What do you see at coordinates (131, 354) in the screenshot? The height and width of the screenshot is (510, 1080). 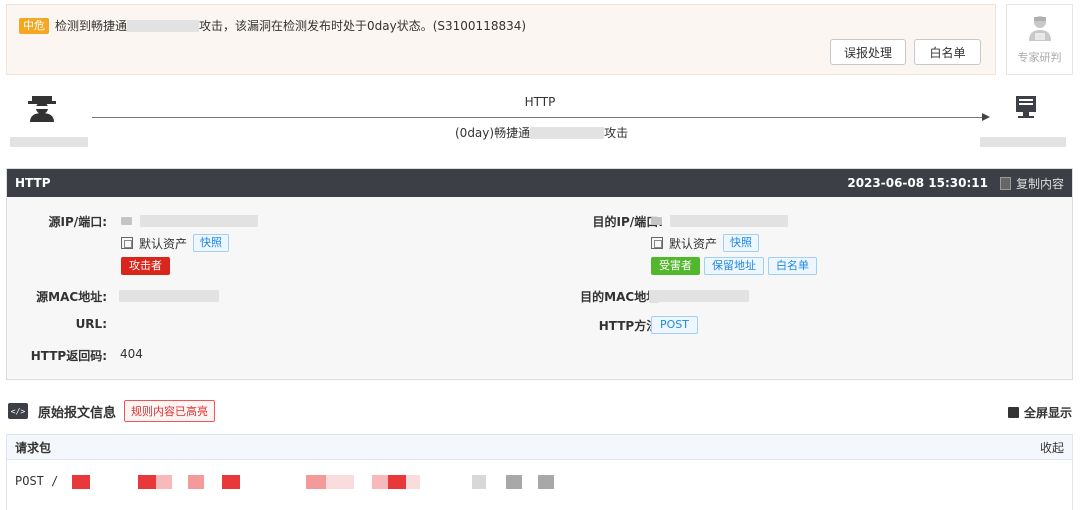 I see `http-code-value: 404` at bounding box center [131, 354].